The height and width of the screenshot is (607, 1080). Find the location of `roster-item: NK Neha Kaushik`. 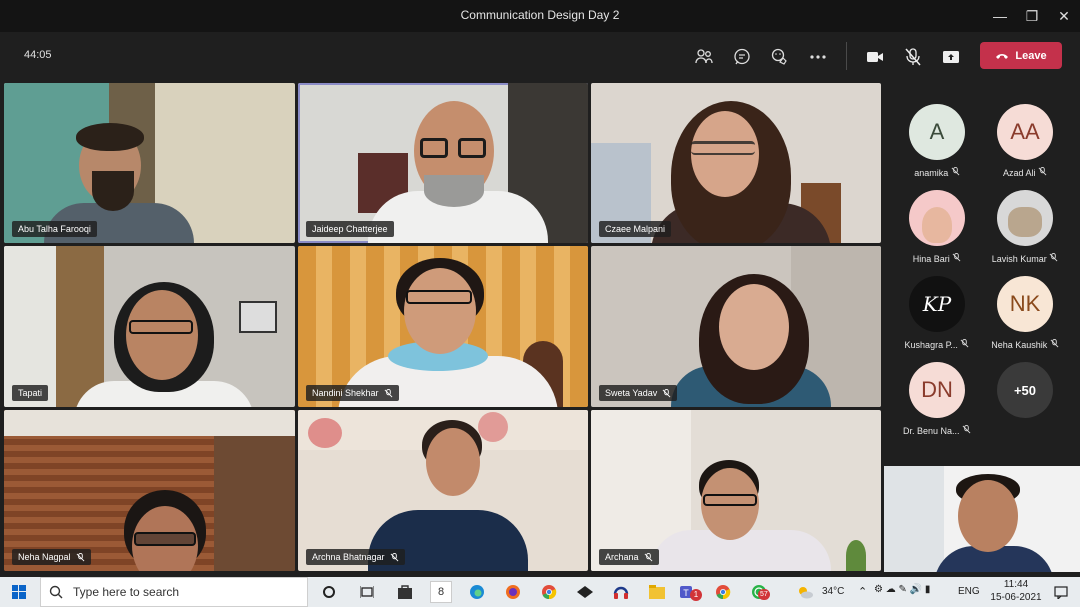

roster-item: NK Neha Kaushik is located at coordinates (1025, 316).